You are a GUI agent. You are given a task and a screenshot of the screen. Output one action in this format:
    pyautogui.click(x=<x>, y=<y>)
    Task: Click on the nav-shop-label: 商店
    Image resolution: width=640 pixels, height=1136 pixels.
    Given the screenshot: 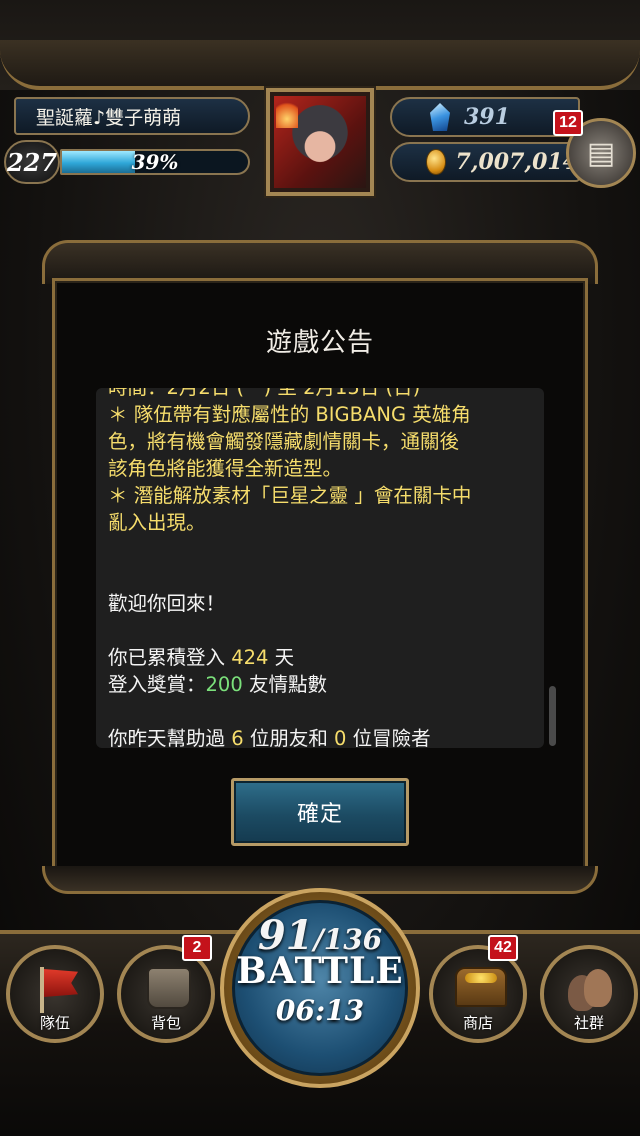 What is the action you would take?
    pyautogui.click(x=477, y=1023)
    